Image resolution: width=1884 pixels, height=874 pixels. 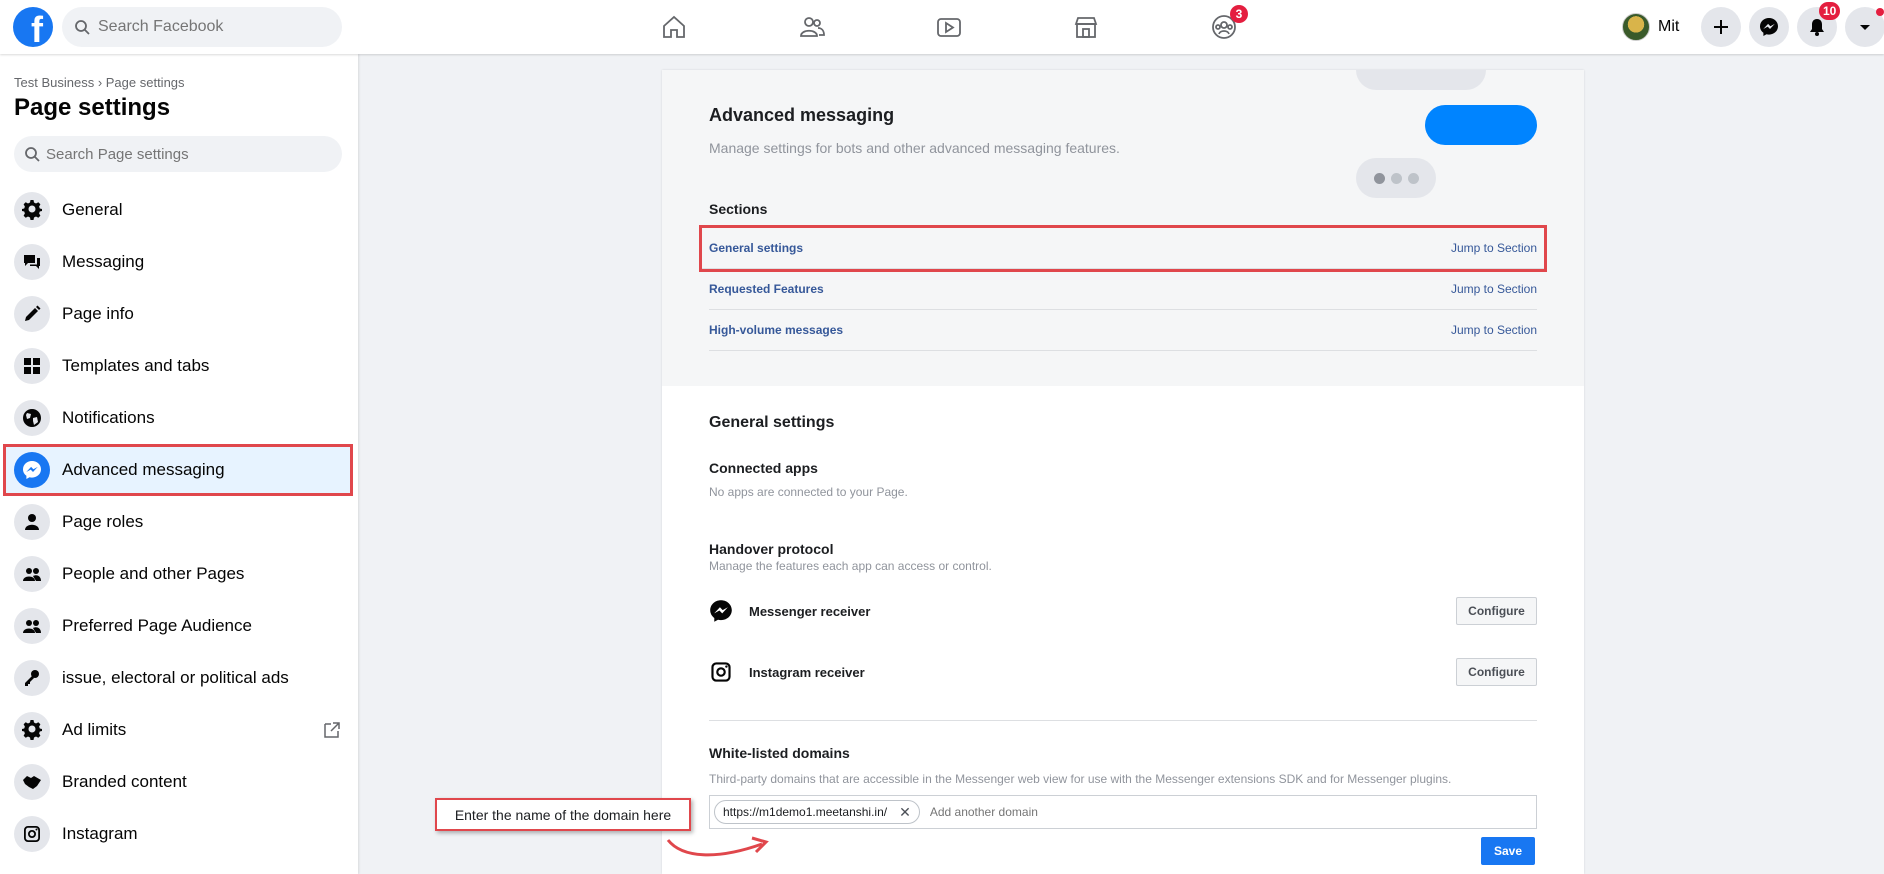 What do you see at coordinates (179, 834) in the screenshot?
I see `sidebar-item-instagram: Instagram` at bounding box center [179, 834].